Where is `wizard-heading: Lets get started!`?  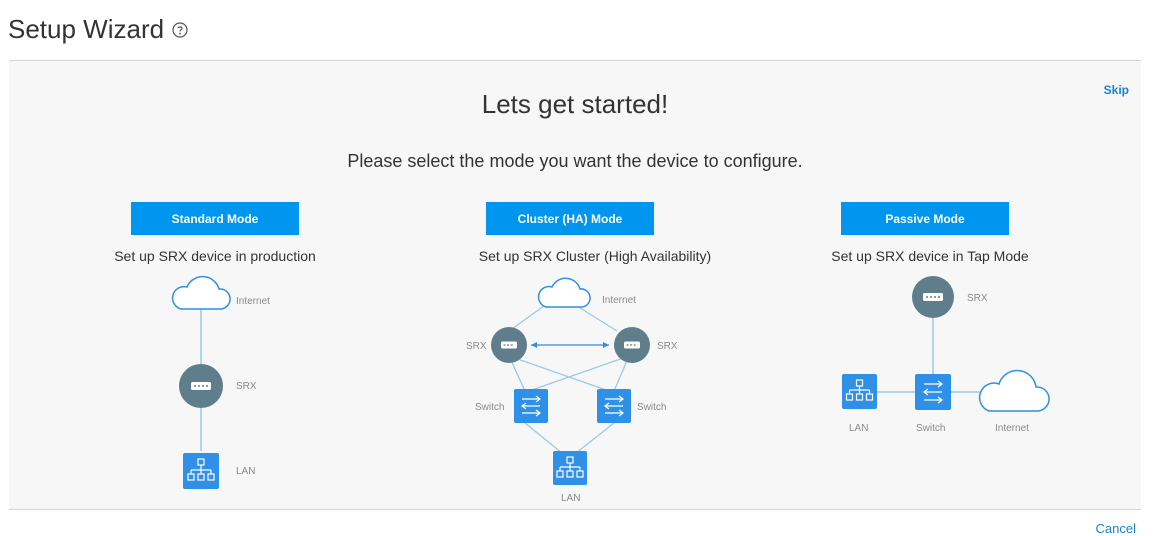 wizard-heading: Lets get started! is located at coordinates (575, 104).